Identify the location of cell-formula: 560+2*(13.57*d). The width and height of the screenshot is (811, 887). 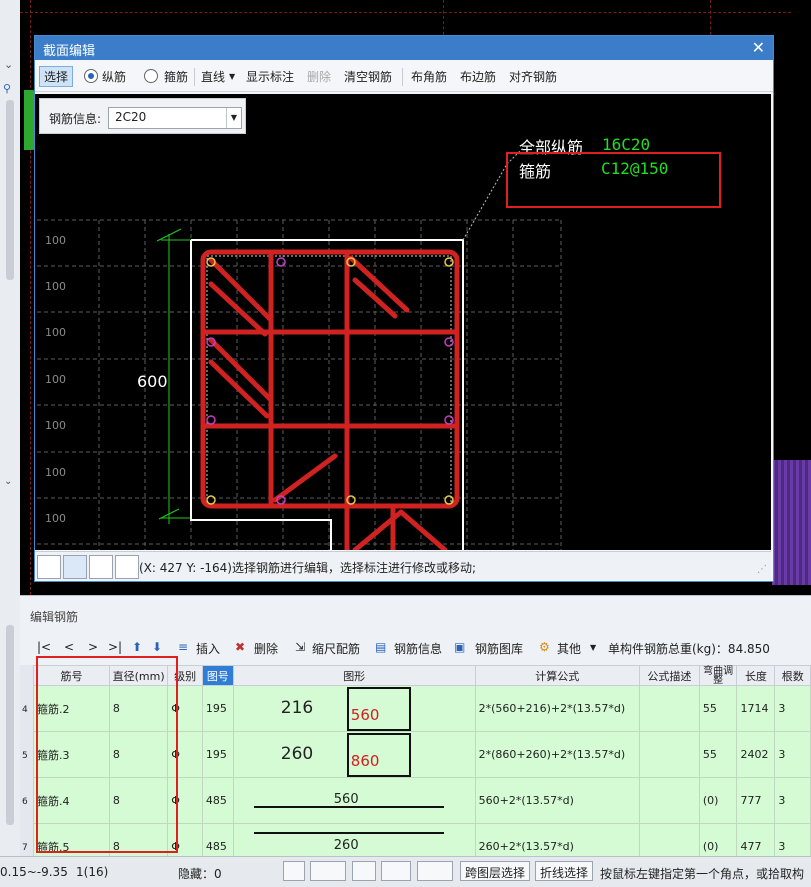
(557, 800).